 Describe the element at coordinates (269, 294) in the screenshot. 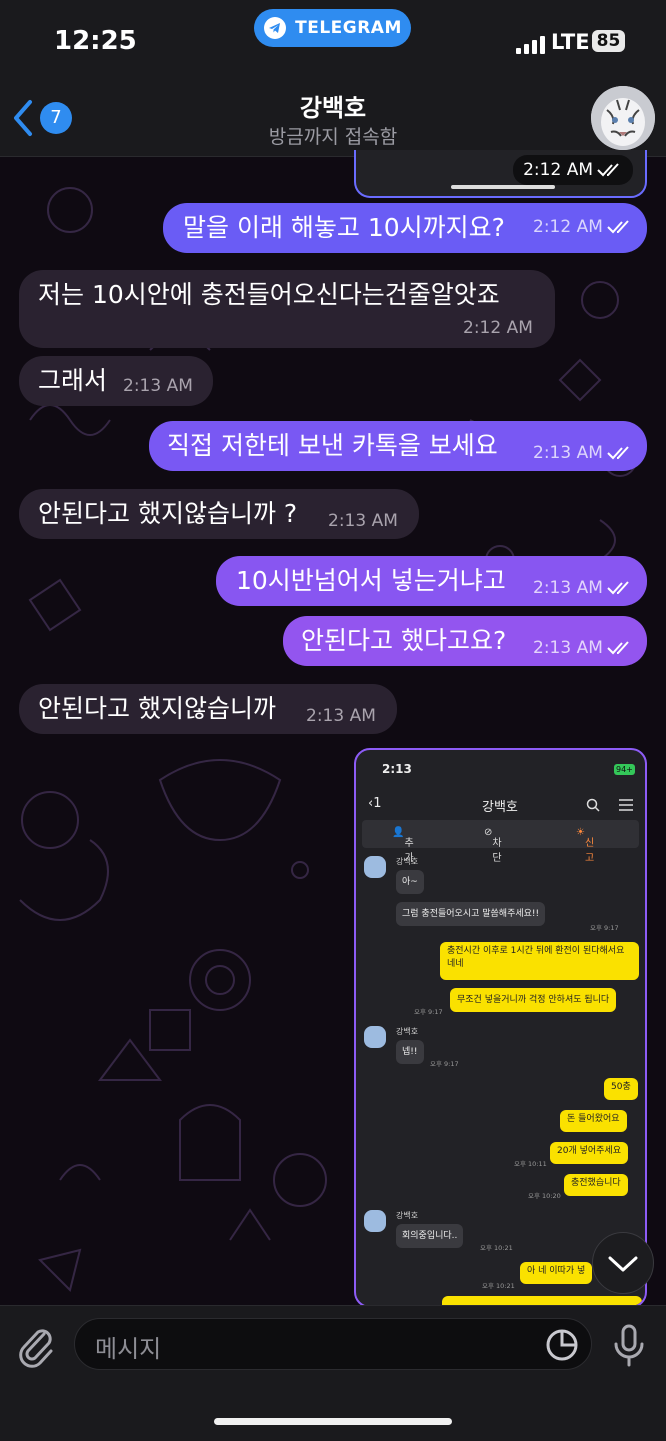

I see `message-text: 저는 10시안에 충전들어오신다는건줄알앗죠` at that location.